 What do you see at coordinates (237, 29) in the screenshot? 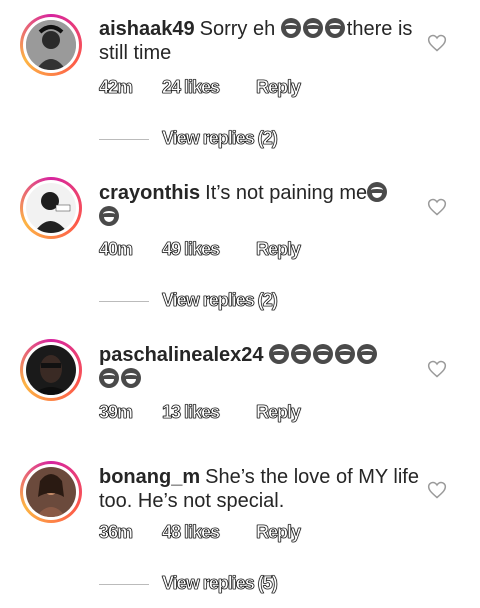
I see `comment-text: Sorry eh` at bounding box center [237, 29].